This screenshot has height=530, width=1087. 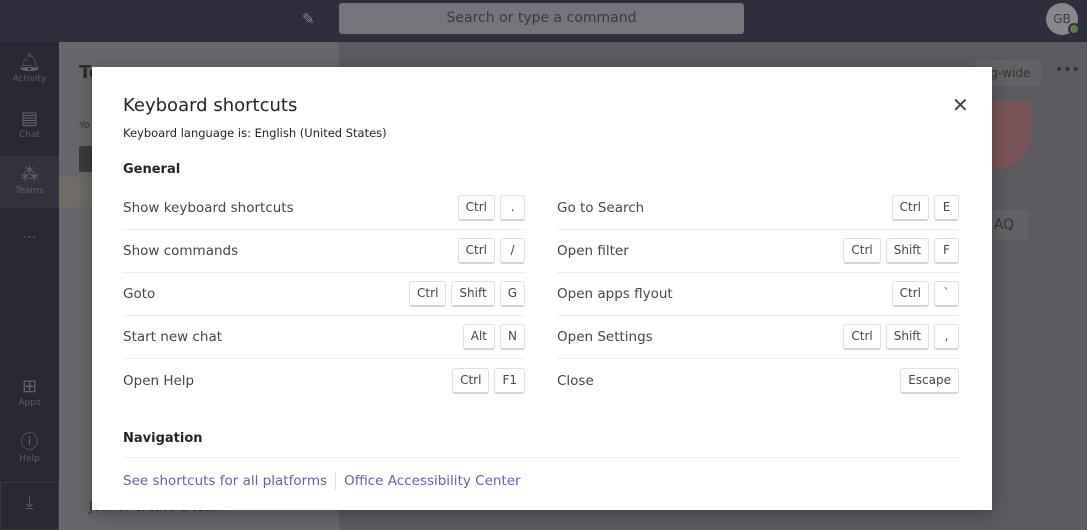 I want to click on shortcut-label: Open Settings, so click(x=605, y=337).